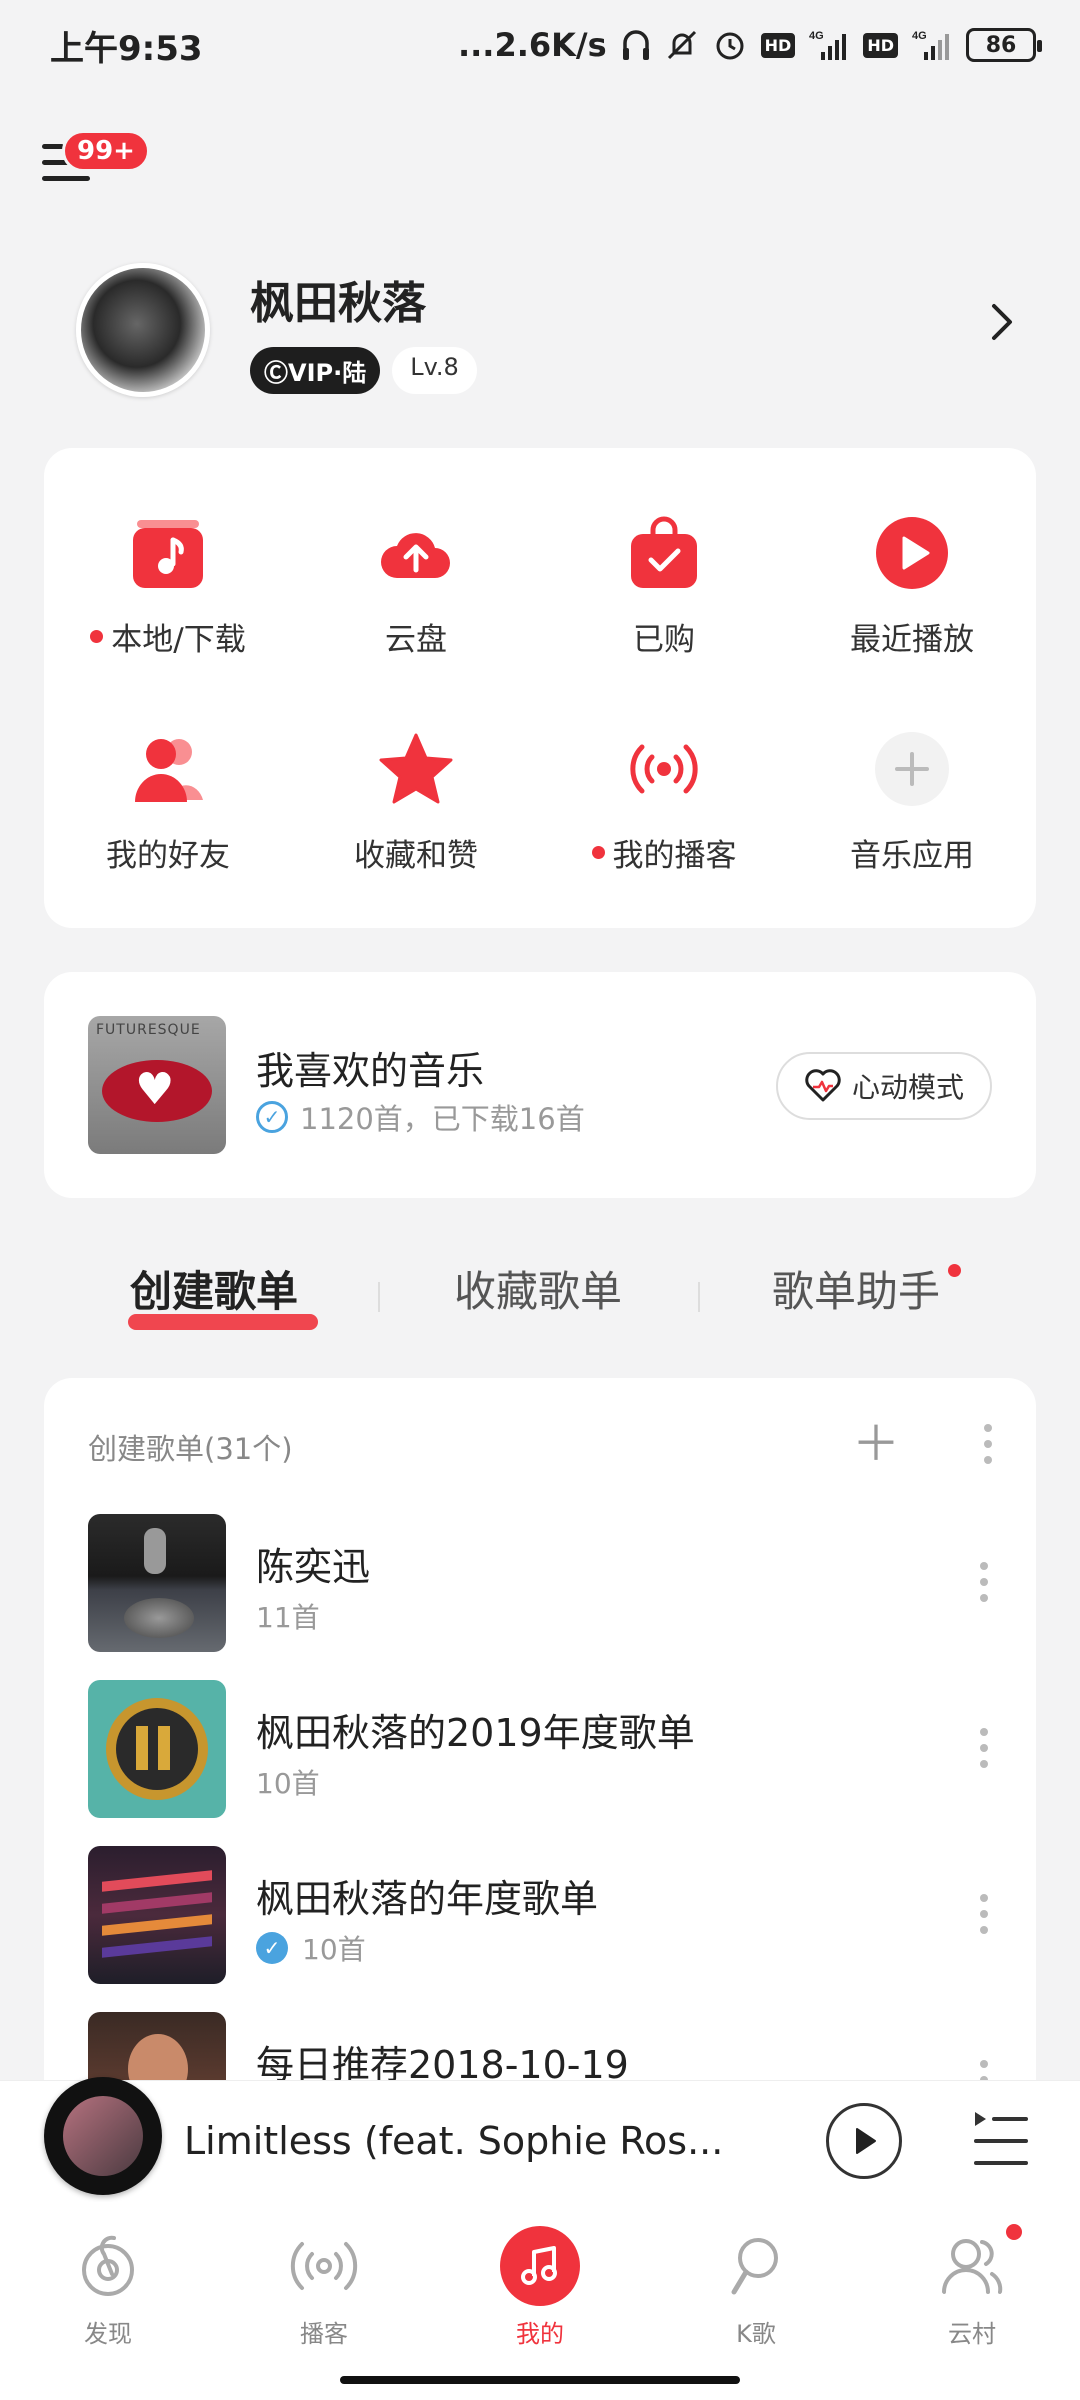 This screenshot has height=2400, width=1080. Describe the element at coordinates (681, 45) in the screenshot. I see `mute-icon` at that location.